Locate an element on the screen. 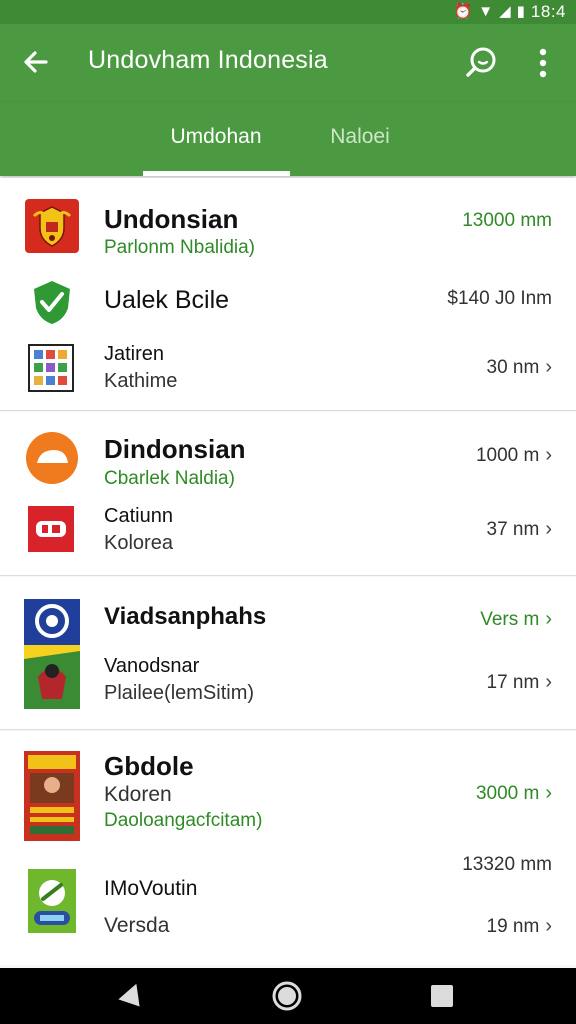  item-value: Vers m › is located at coordinates (516, 619).